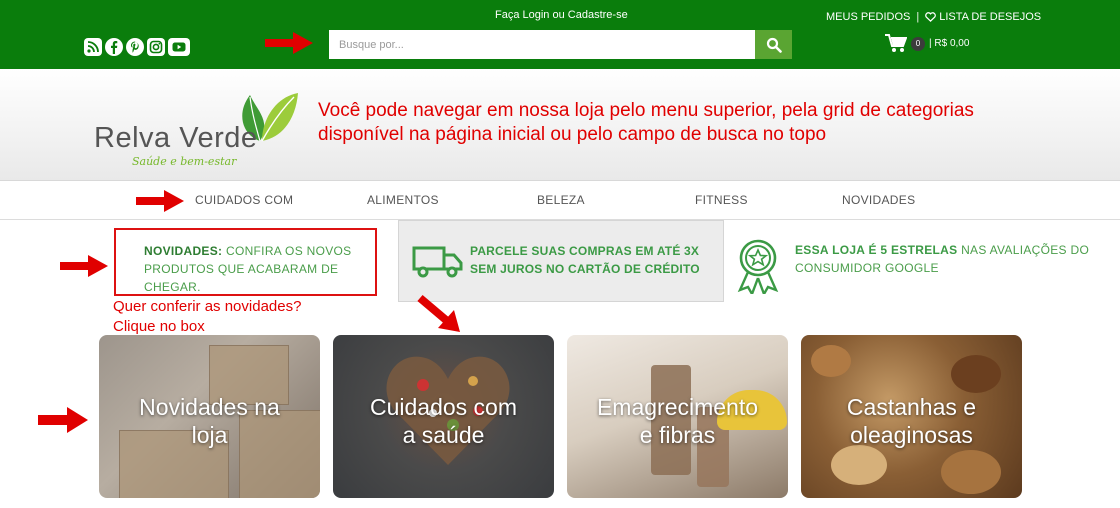 The height and width of the screenshot is (508, 1120). What do you see at coordinates (183, 251) in the screenshot?
I see `novidades-bold: NOVIDADES:` at bounding box center [183, 251].